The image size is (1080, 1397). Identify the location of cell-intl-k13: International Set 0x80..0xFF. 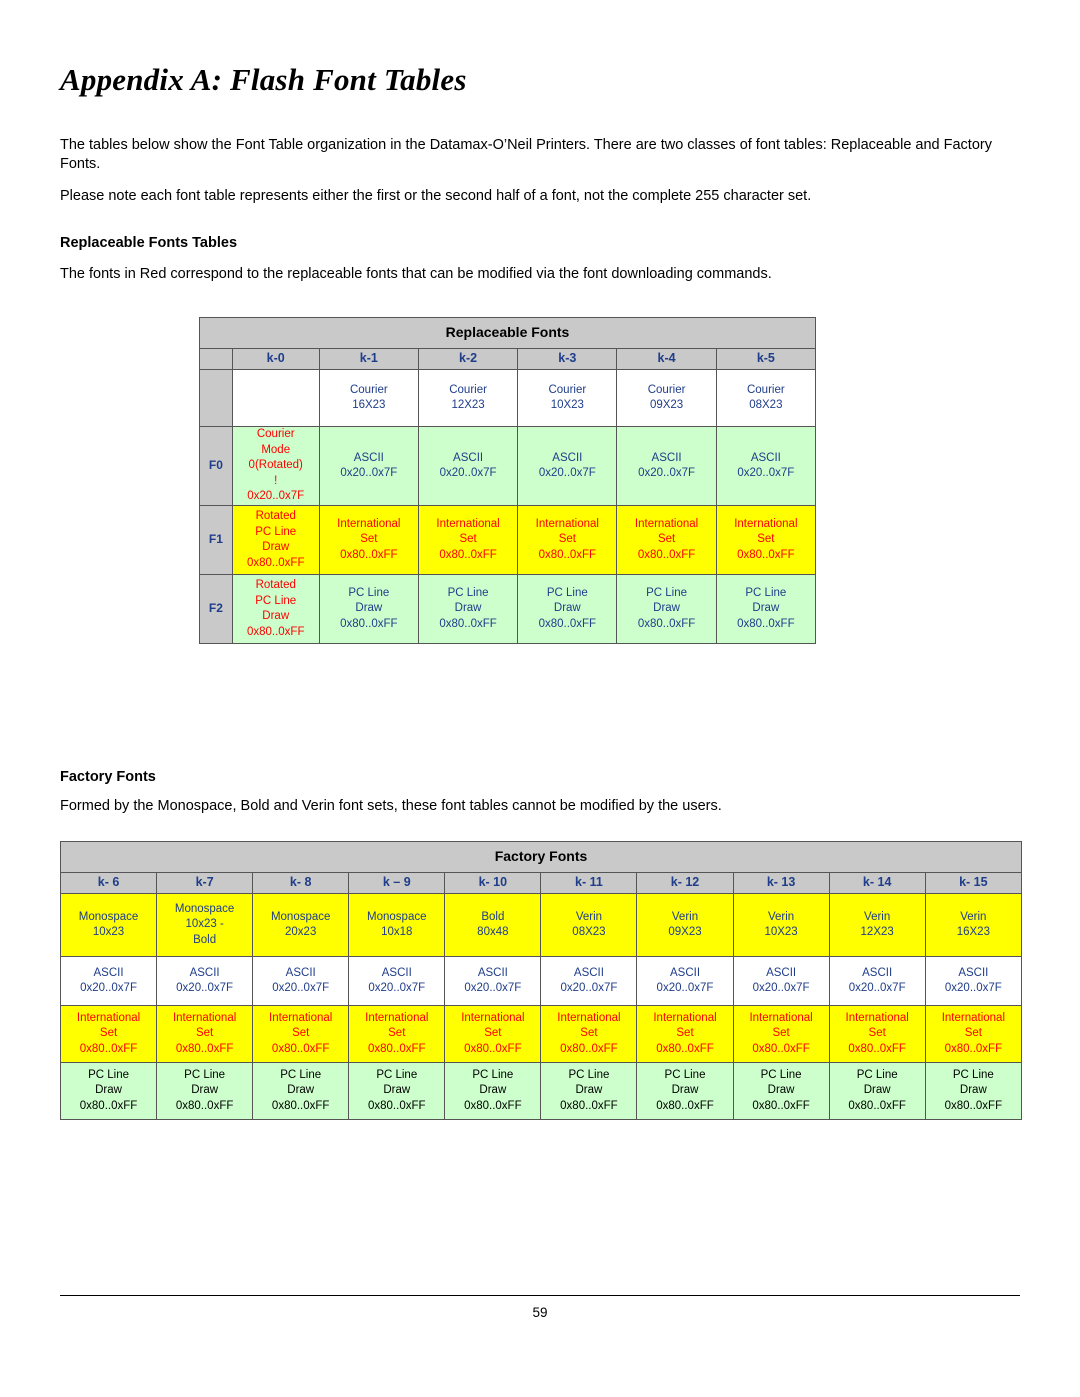
(781, 1034).